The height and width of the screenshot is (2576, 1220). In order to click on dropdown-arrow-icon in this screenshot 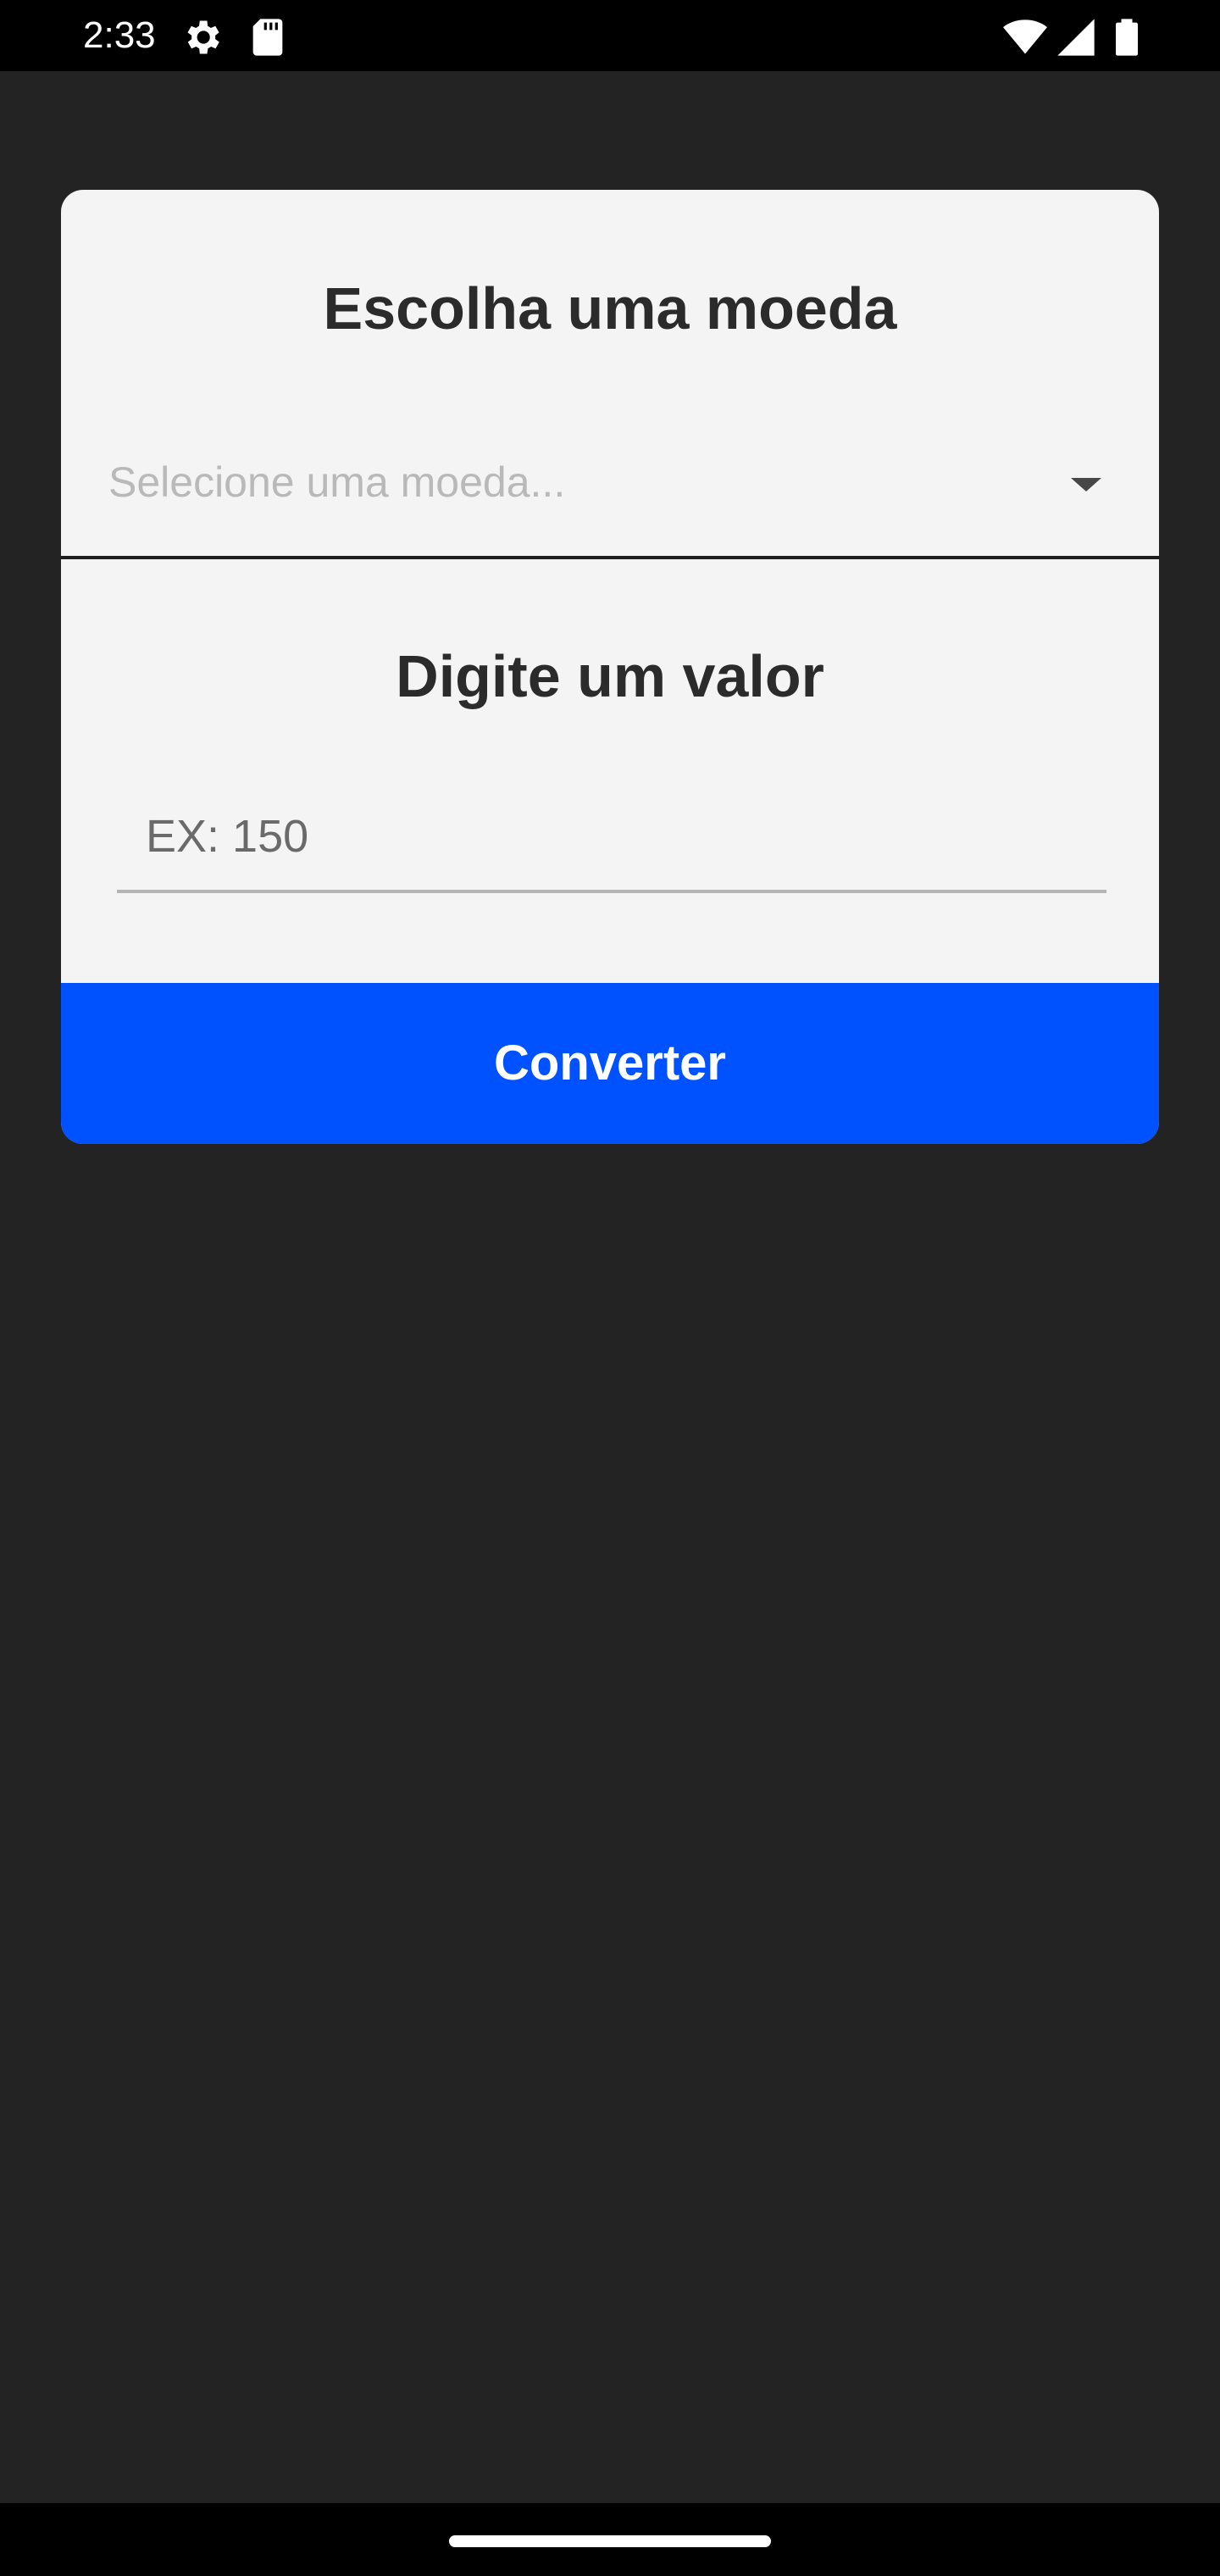, I will do `click(1086, 485)`.